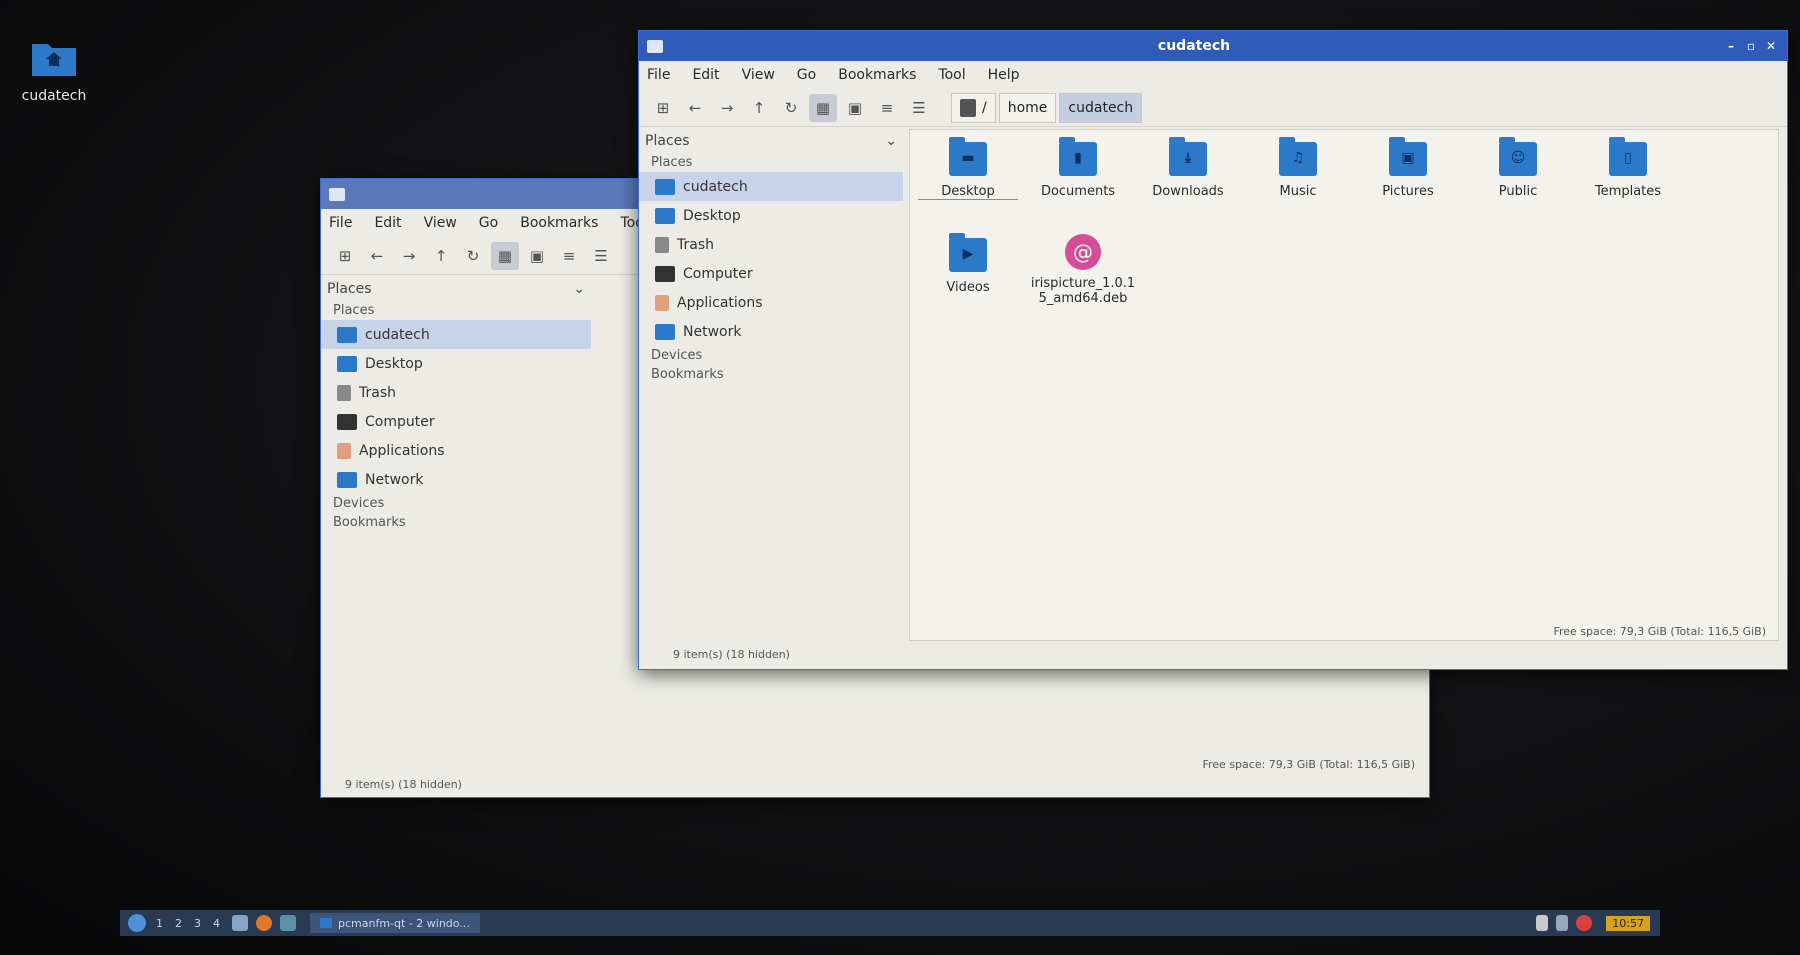 The width and height of the screenshot is (1800, 955). Describe the element at coordinates (264, 923) in the screenshot. I see `firefox-icon` at that location.